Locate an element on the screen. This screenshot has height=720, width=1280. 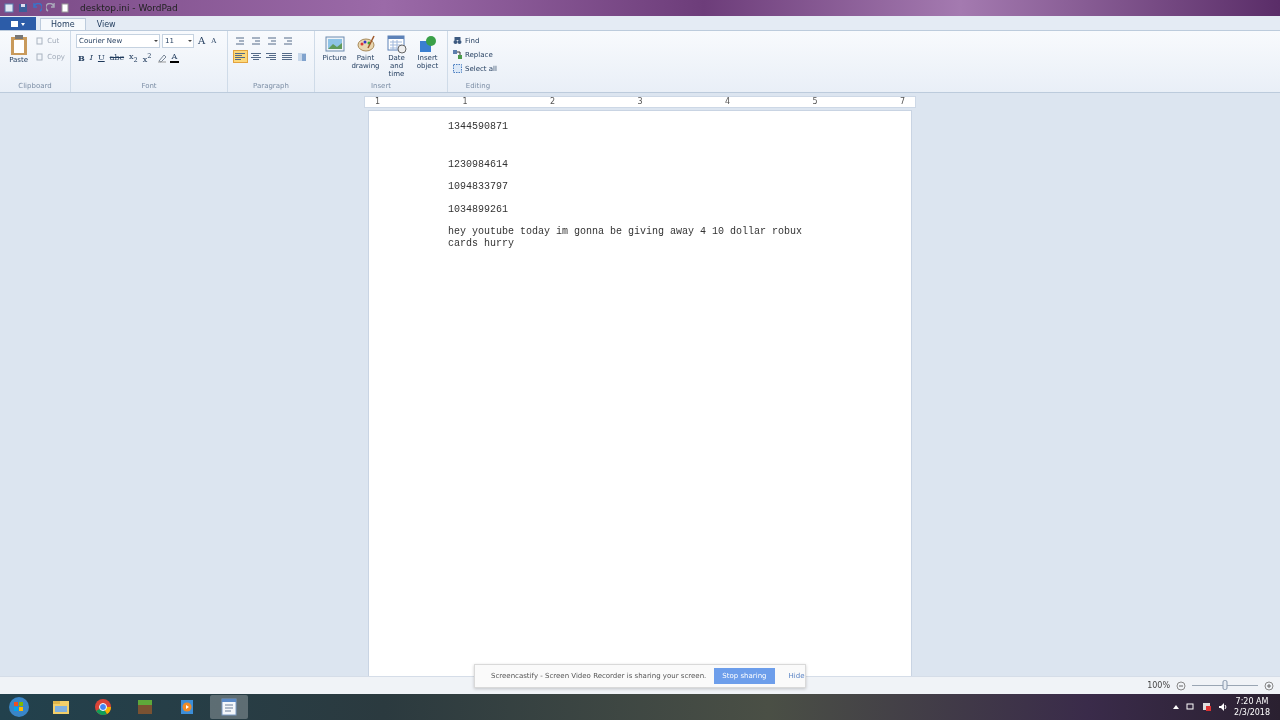
menu-icon is located at coordinates (18, 23).